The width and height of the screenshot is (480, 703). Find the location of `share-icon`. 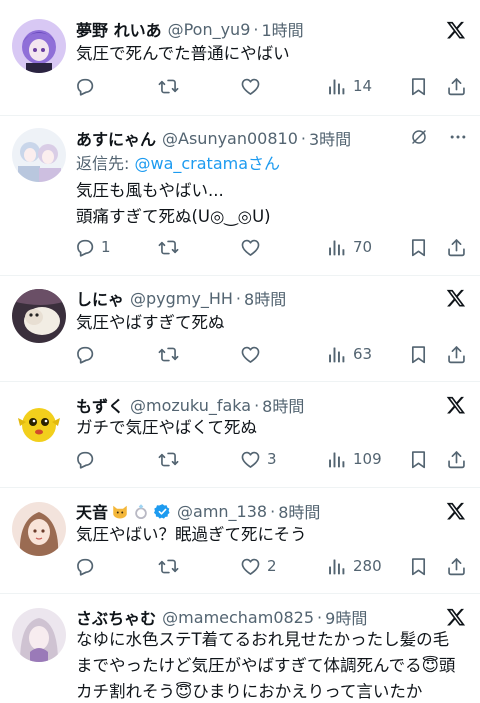

share-icon is located at coordinates (456, 354).